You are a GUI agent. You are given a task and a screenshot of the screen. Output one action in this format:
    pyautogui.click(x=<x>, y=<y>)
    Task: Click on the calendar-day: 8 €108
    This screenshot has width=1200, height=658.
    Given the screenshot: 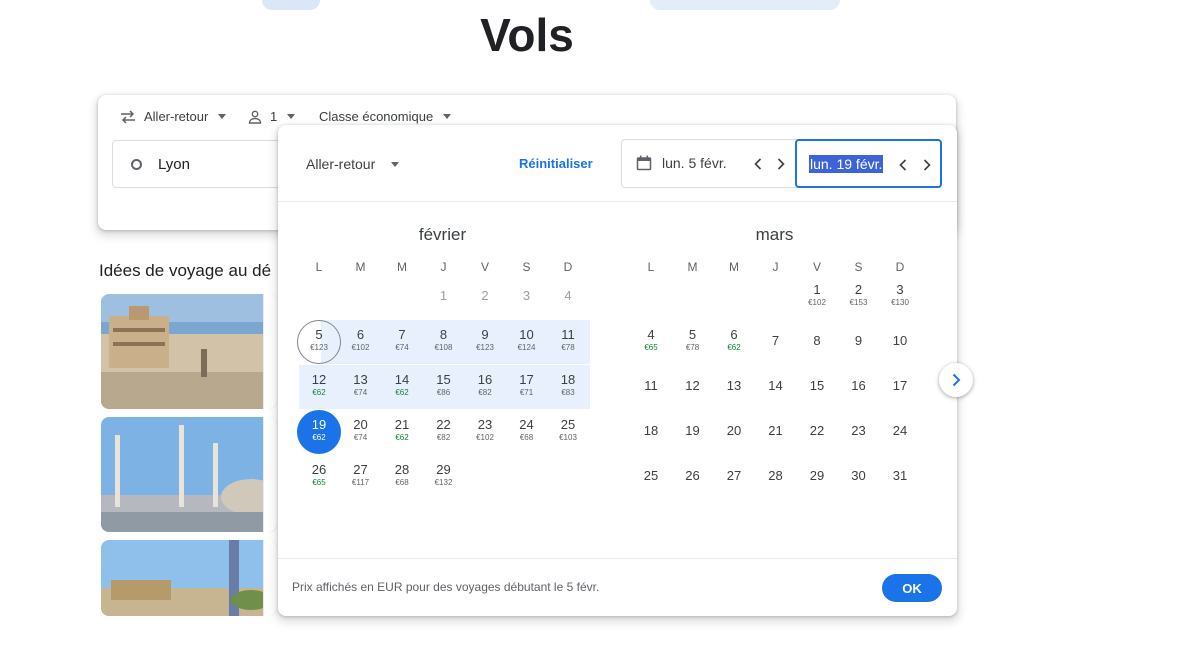 What is the action you would take?
    pyautogui.click(x=444, y=342)
    